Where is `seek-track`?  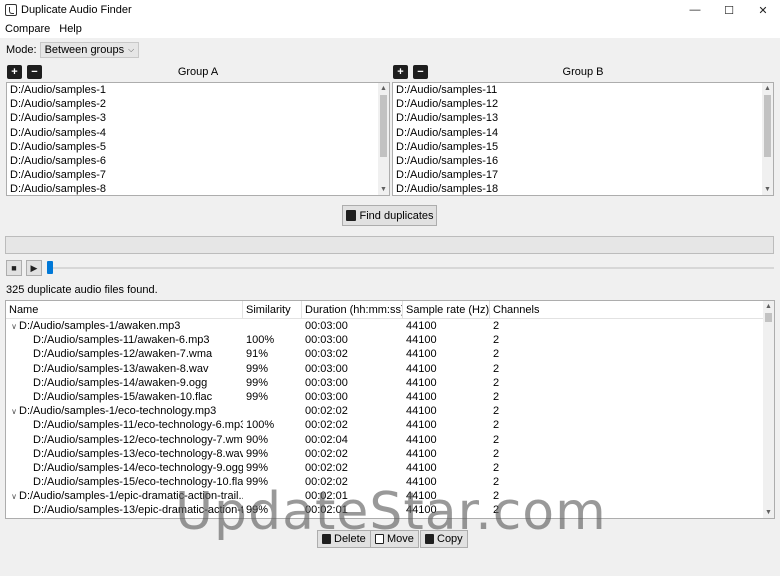
seek-track is located at coordinates (411, 268).